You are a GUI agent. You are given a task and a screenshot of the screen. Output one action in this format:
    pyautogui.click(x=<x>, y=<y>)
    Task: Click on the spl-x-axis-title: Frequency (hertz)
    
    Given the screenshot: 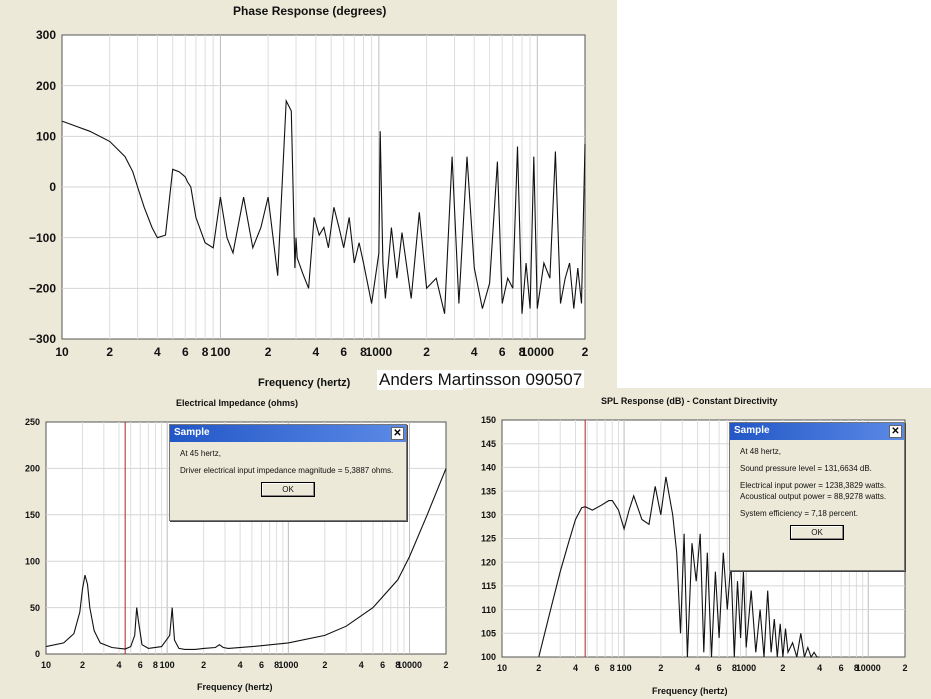 What is the action you would take?
    pyautogui.click(x=690, y=691)
    